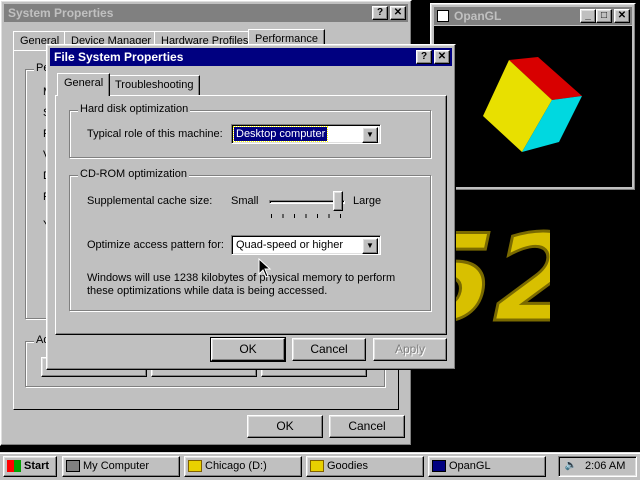 Image resolution: width=640 pixels, height=480 pixels. I want to click on apply-button: Apply, so click(410, 349).